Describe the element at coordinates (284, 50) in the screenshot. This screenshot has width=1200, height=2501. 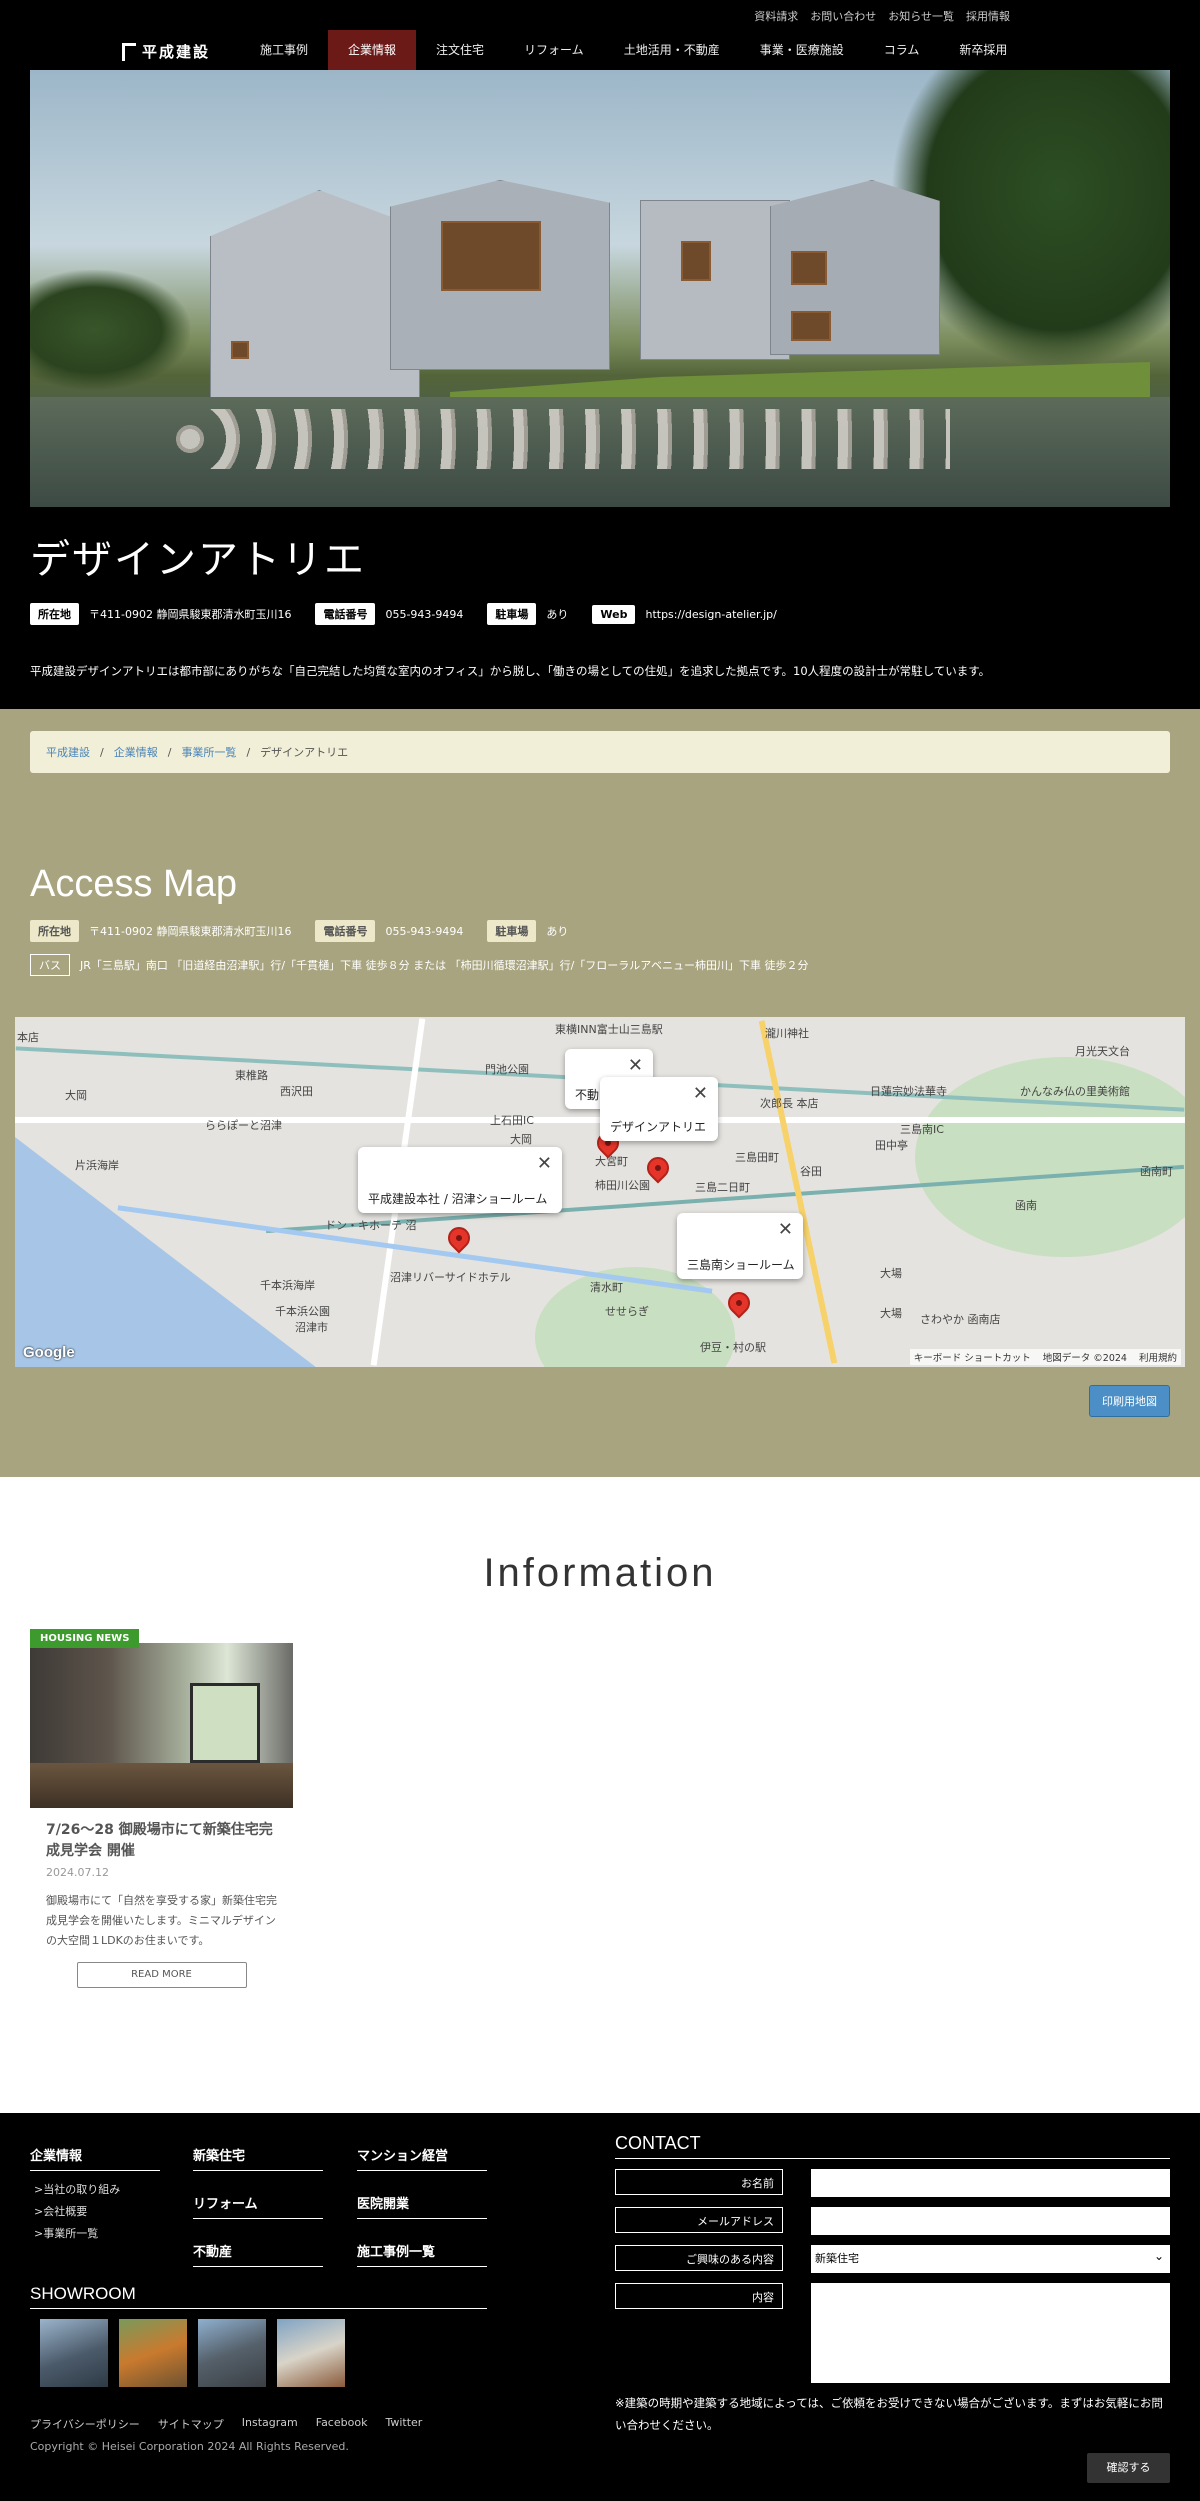
I see `nav-works: 施工事例` at that location.